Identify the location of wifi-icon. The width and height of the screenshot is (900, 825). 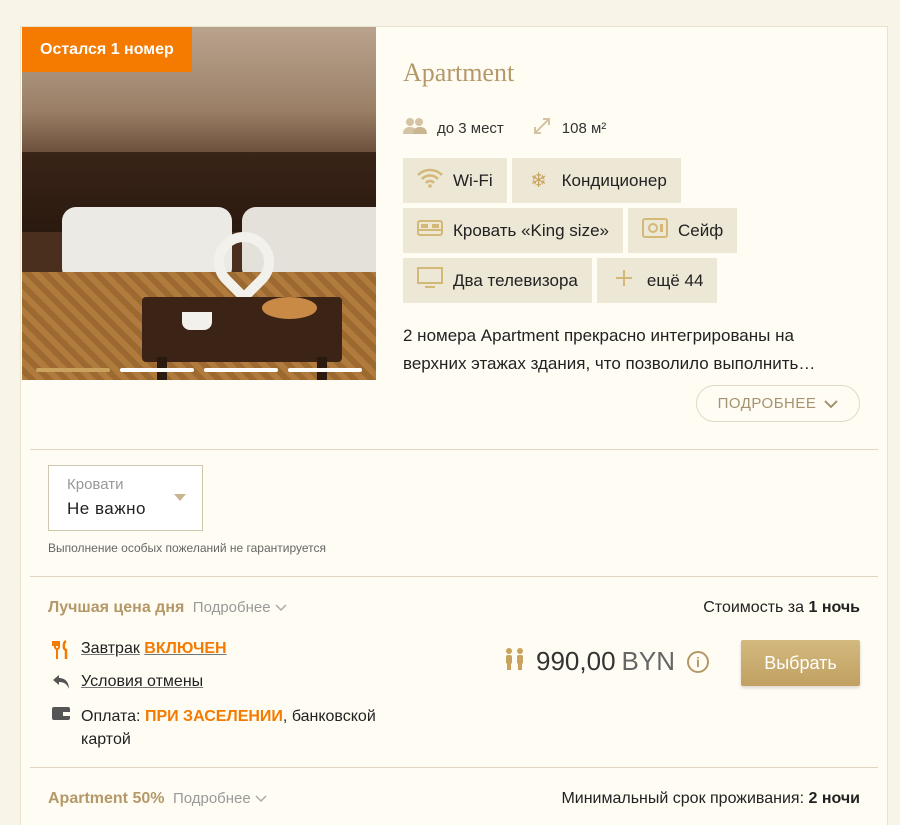
(430, 181).